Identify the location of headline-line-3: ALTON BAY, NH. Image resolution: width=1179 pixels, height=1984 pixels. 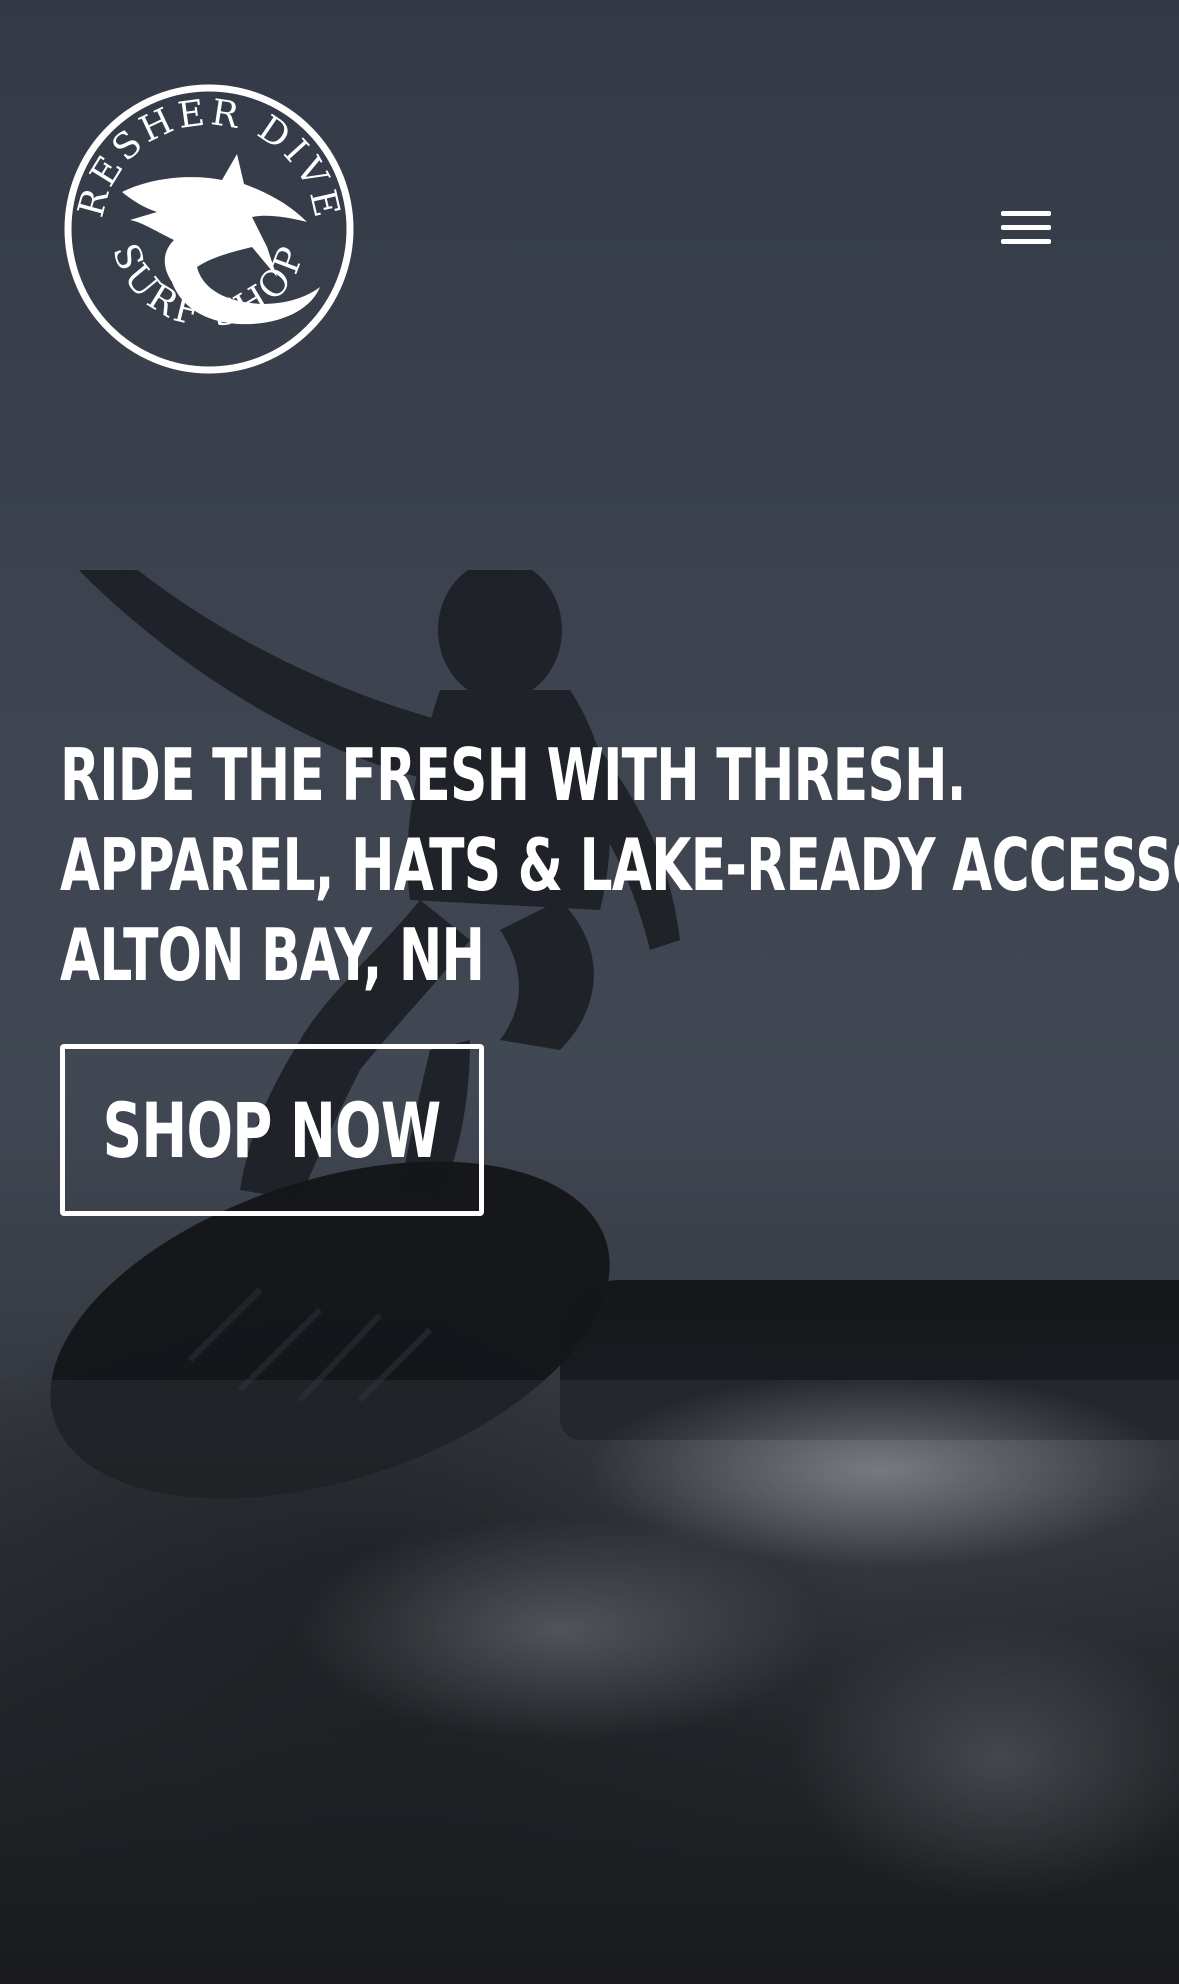
(272, 955).